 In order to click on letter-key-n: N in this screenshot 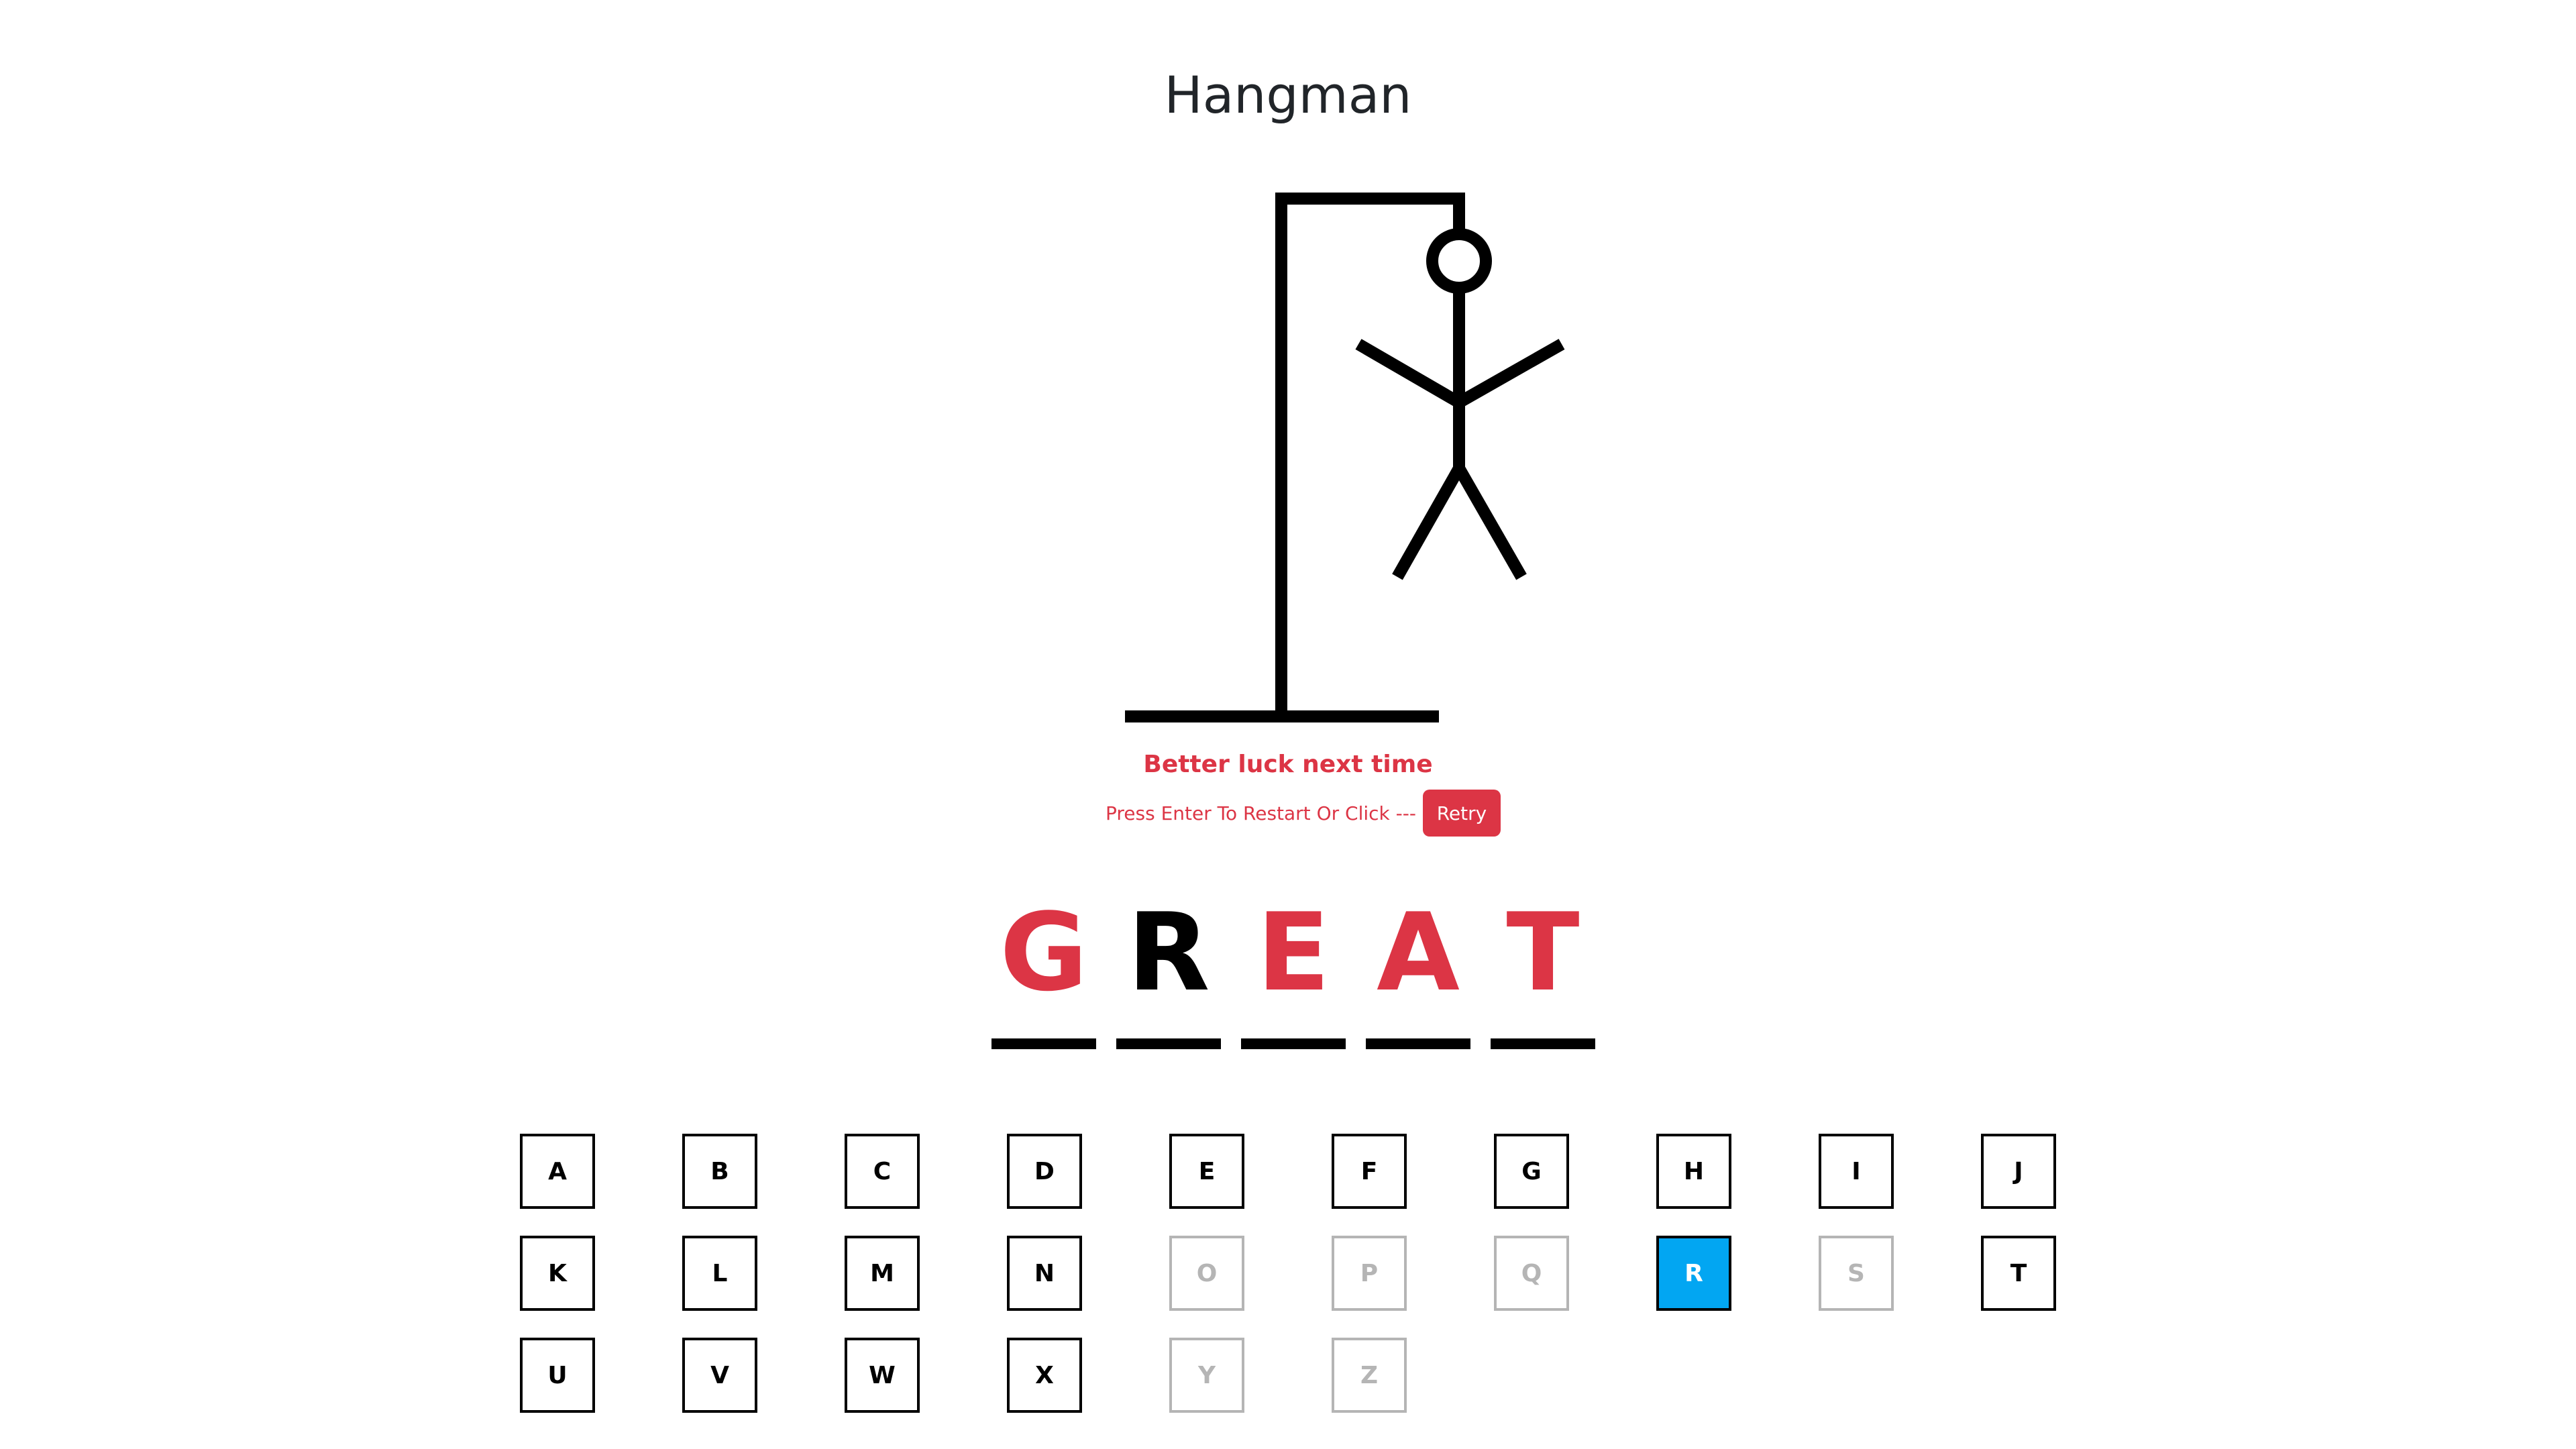, I will do `click(1044, 1273)`.